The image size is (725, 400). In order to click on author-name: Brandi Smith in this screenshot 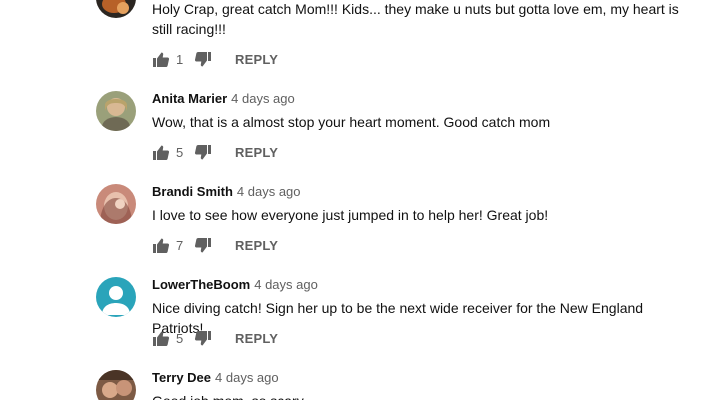, I will do `click(192, 191)`.